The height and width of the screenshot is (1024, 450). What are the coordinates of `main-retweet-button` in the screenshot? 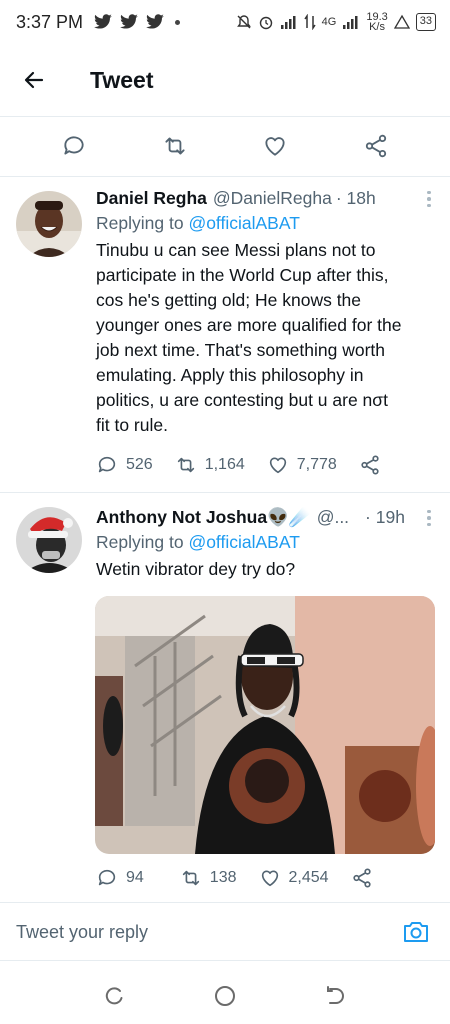 It's located at (175, 146).